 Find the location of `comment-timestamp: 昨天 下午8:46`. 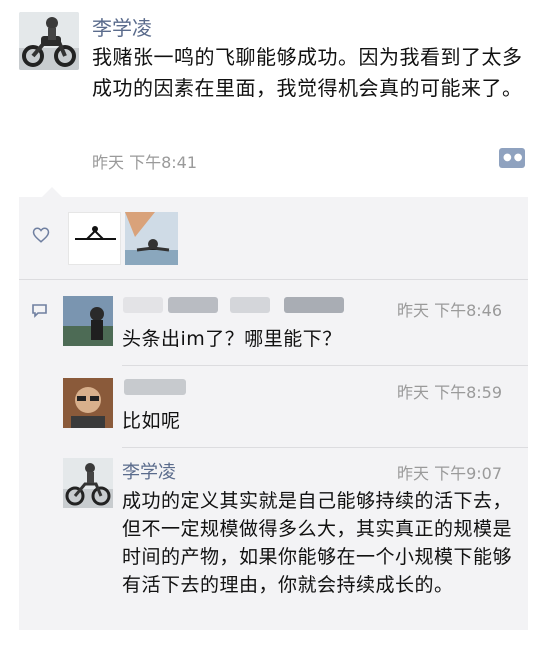

comment-timestamp: 昨天 下午8:46 is located at coordinates (450, 310).